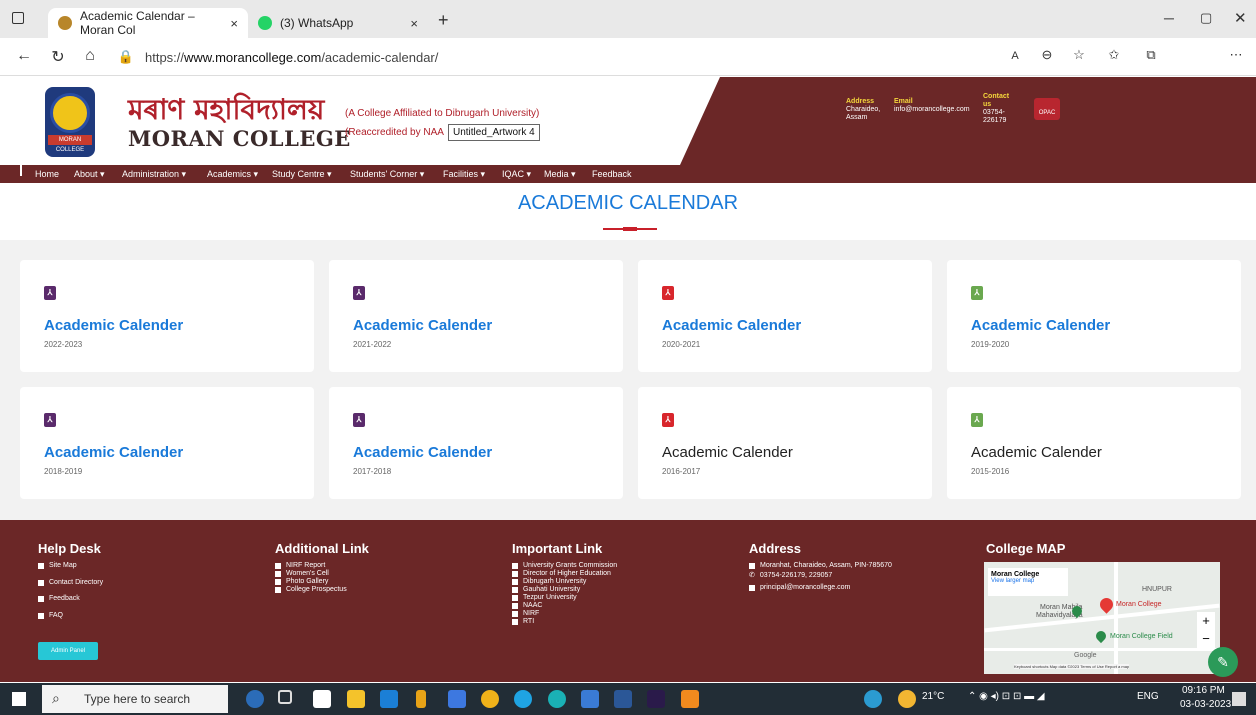  What do you see at coordinates (57, 565) in the screenshot?
I see `footer-link: Site Map` at bounding box center [57, 565].